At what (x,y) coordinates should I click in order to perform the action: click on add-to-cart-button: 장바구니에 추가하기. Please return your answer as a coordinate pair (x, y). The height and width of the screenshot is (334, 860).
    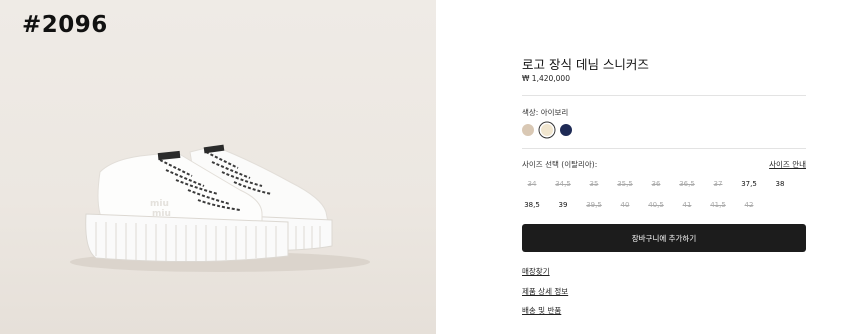
    Looking at the image, I should click on (664, 238).